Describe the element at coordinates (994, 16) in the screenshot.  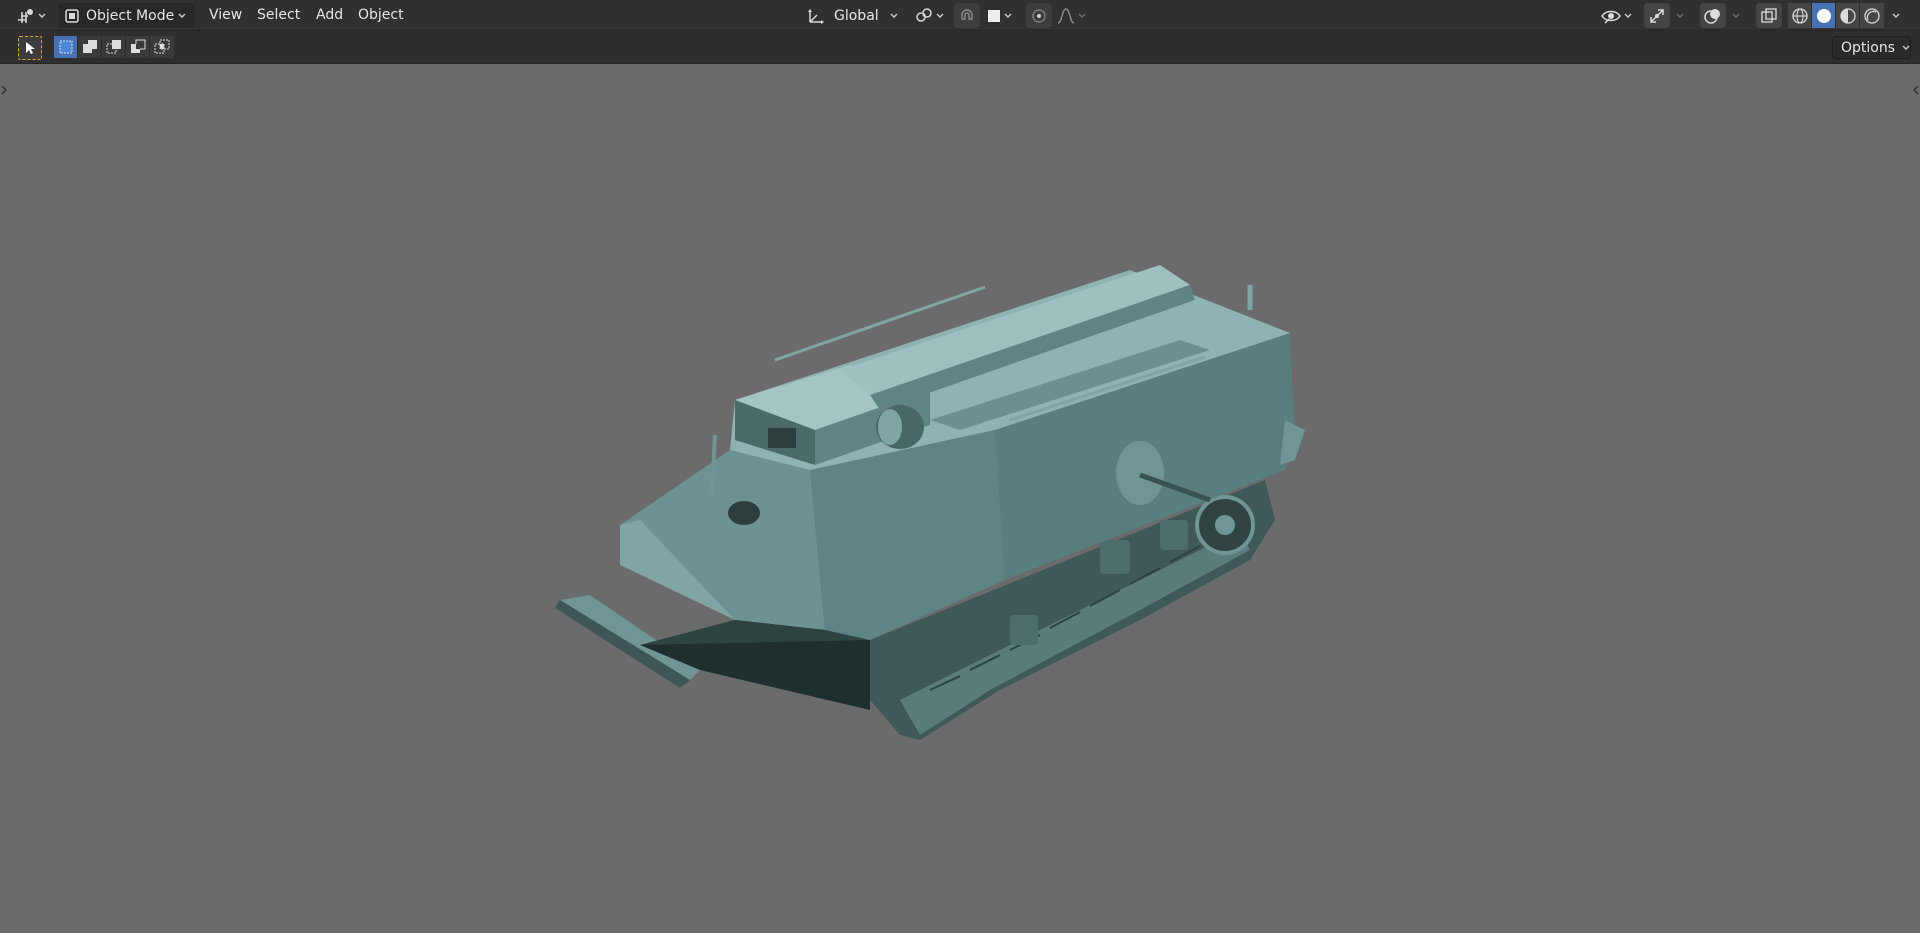
I see `snap-element-icon` at that location.